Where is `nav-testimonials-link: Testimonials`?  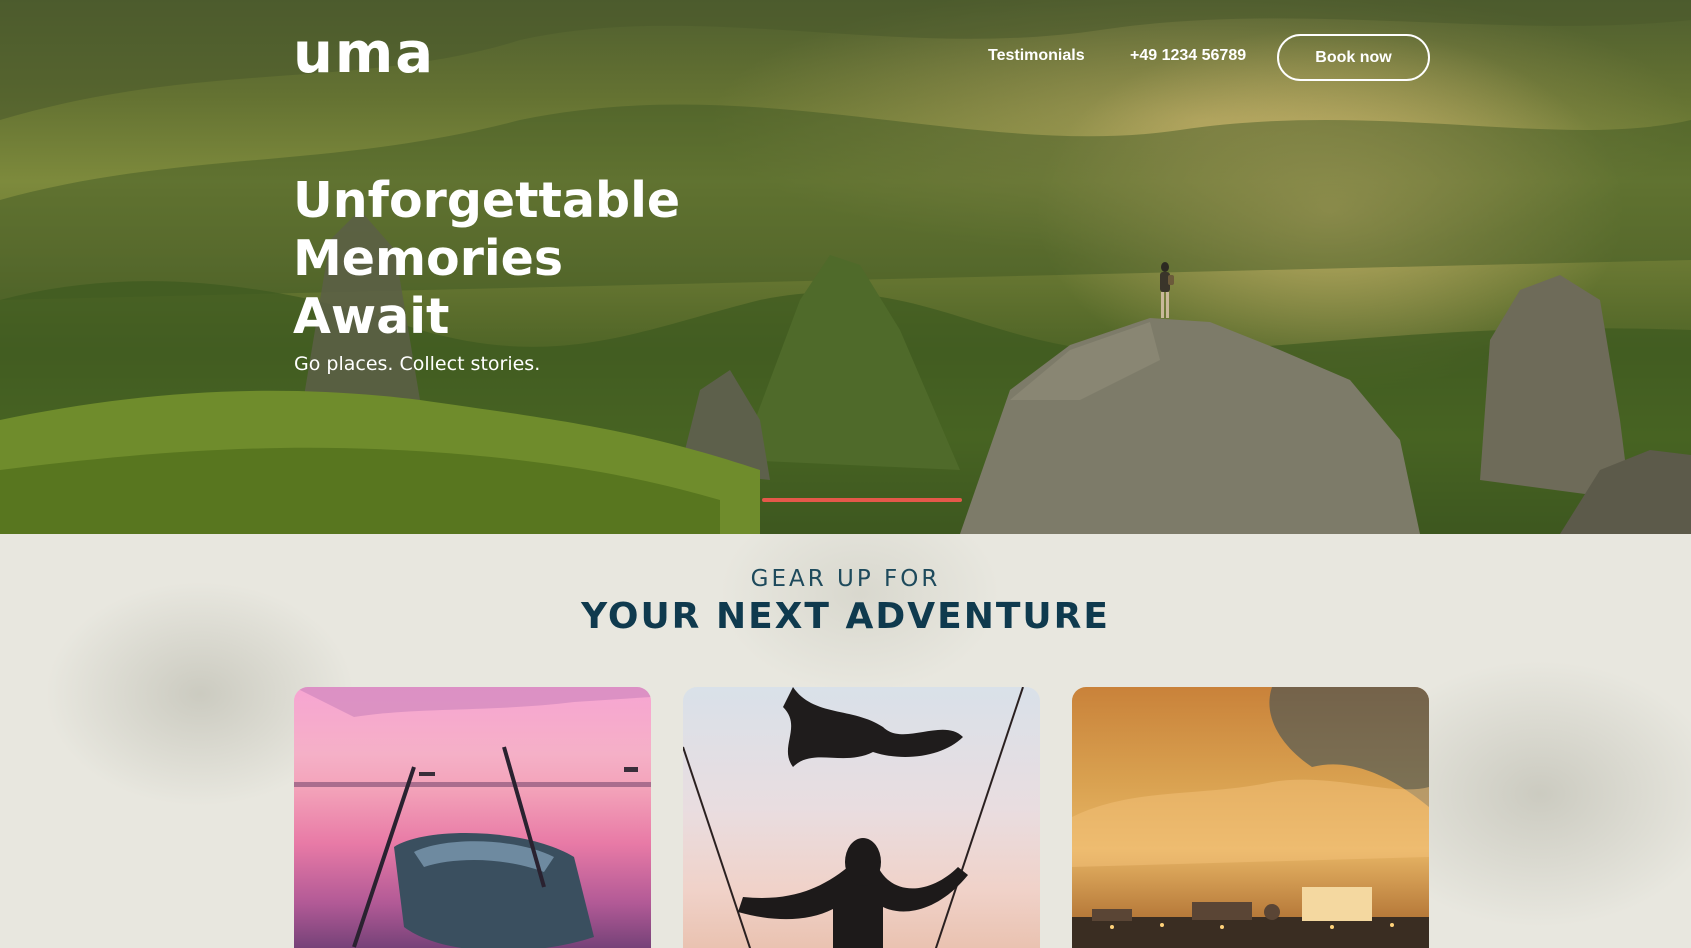
nav-testimonials-link: Testimonials is located at coordinates (1036, 56).